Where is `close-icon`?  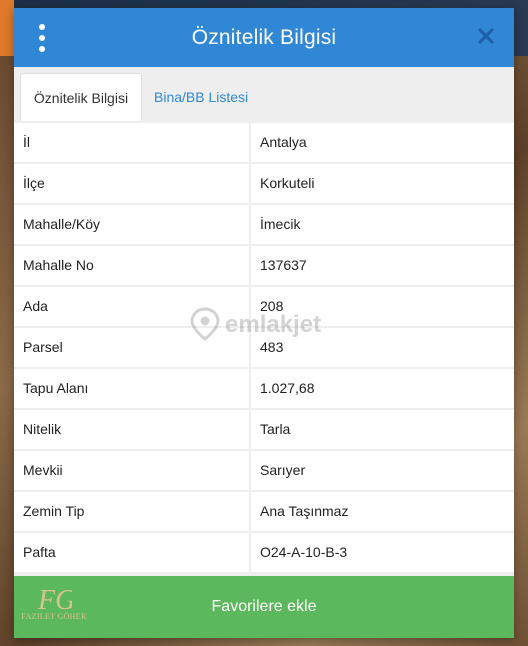 close-icon is located at coordinates (486, 36).